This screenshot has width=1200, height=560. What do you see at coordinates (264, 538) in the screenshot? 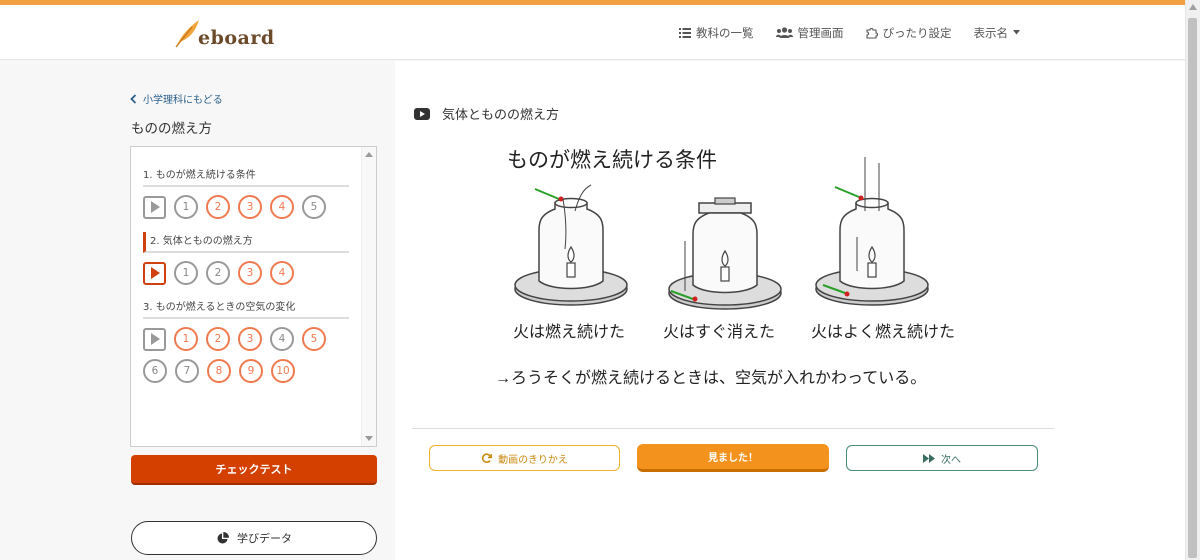
I see `learning-data-label: 学びデータ` at bounding box center [264, 538].